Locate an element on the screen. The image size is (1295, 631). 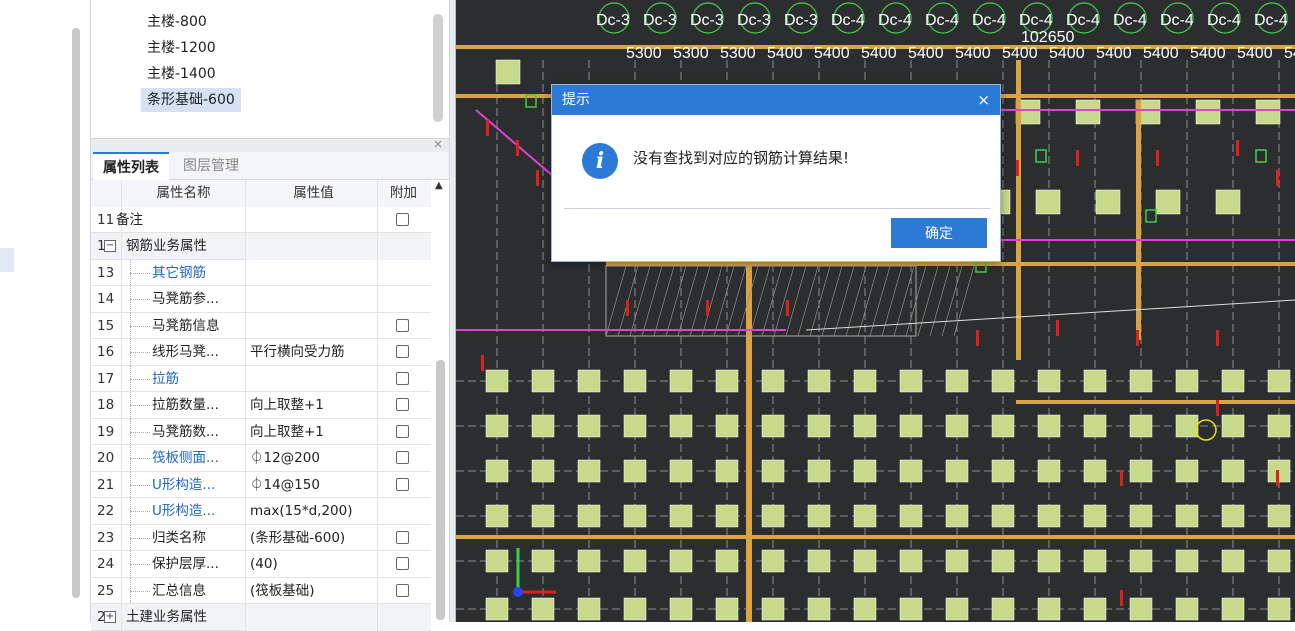
ok-button: 确定 is located at coordinates (939, 233).